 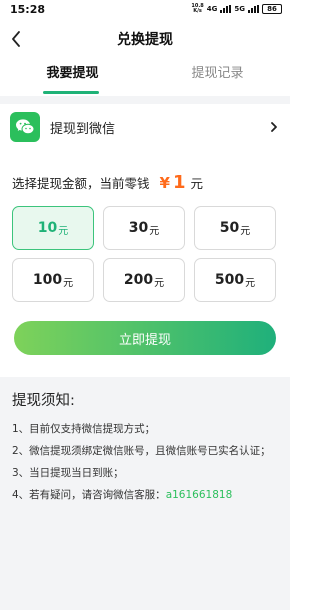 What do you see at coordinates (53, 228) in the screenshot?
I see `amount-option-10: 10 元` at bounding box center [53, 228].